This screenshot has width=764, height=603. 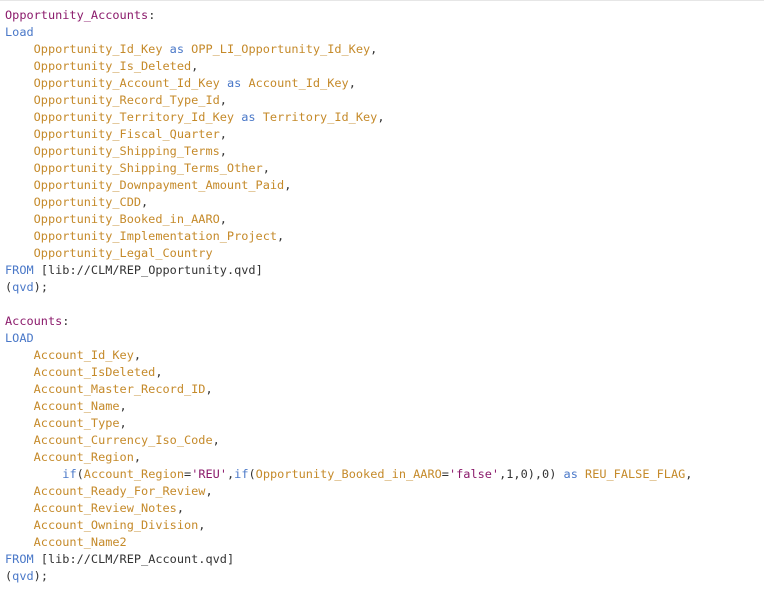 I want to click on file-path-token: [lib://CLM/REP_Opportunity.qvd], so click(x=151, y=270).